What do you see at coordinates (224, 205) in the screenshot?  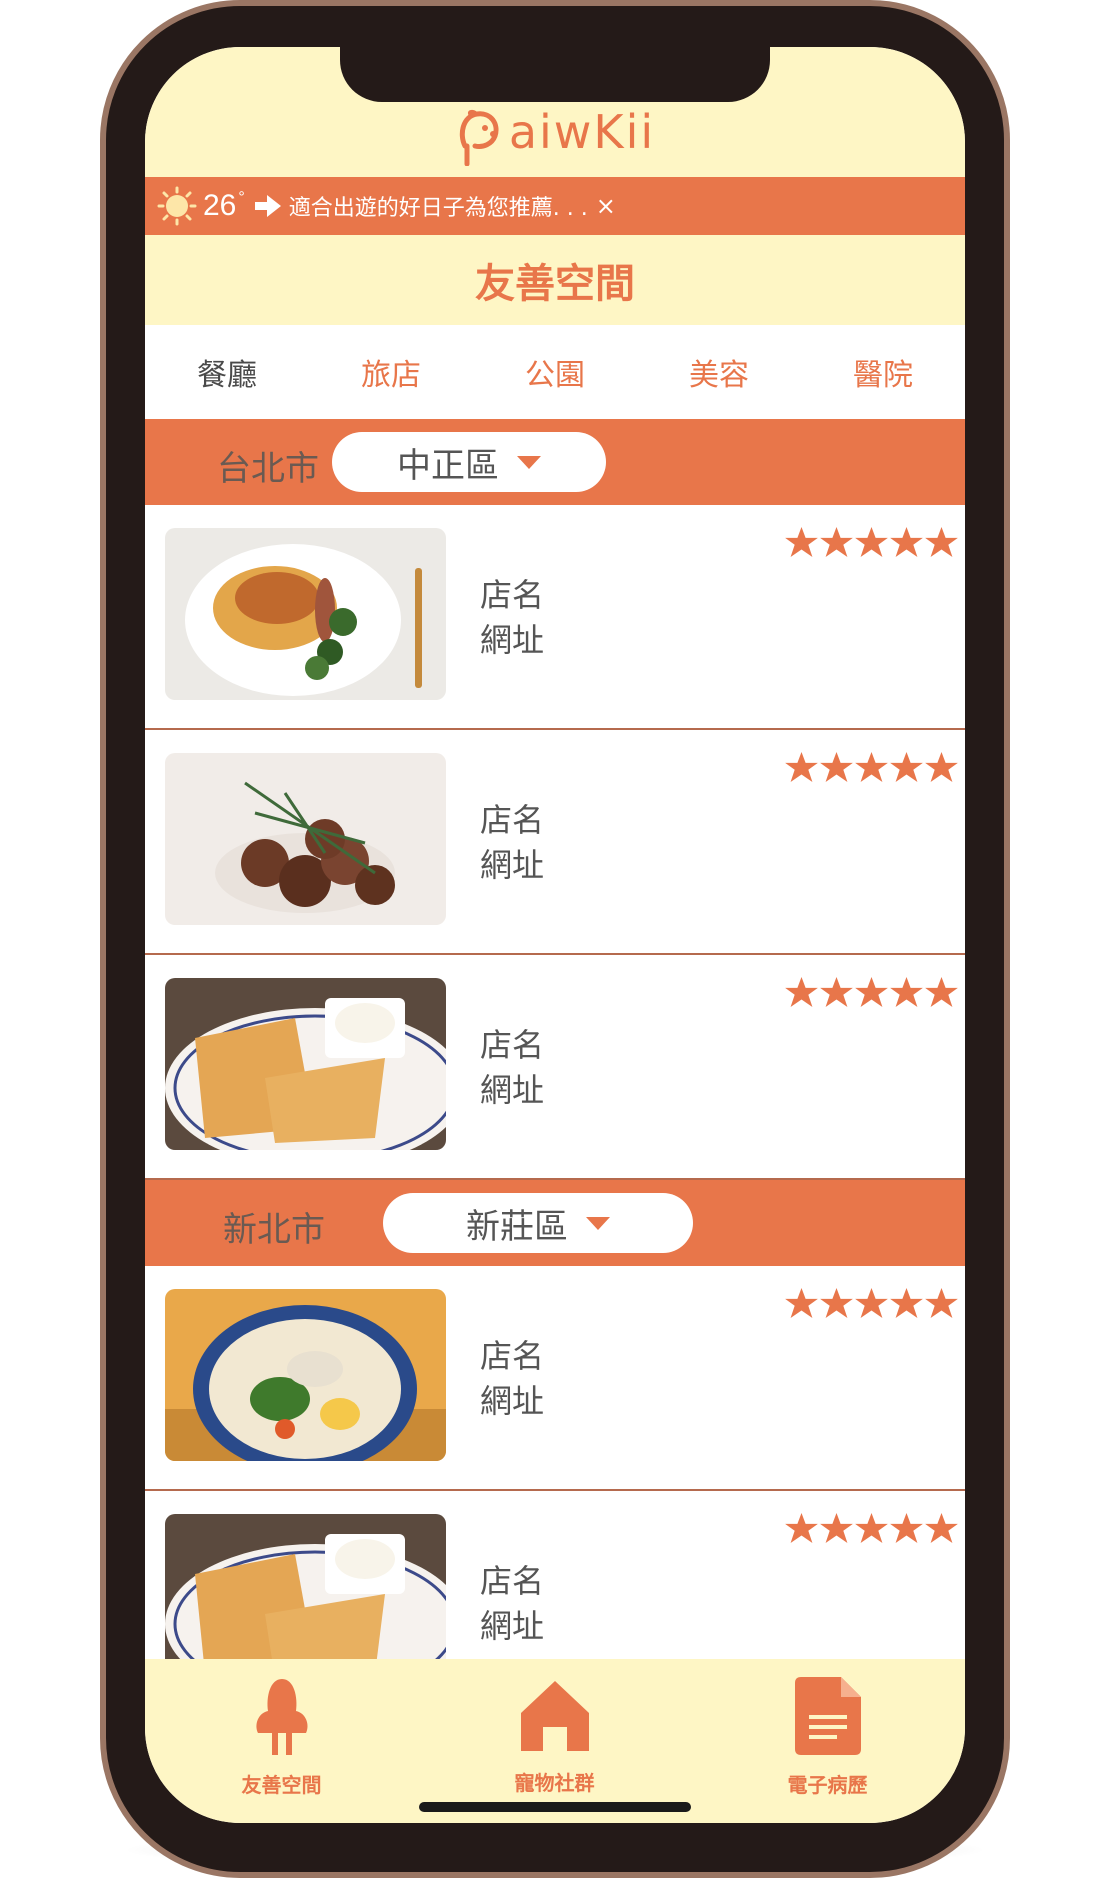 I see `temperature: 26 °` at bounding box center [224, 205].